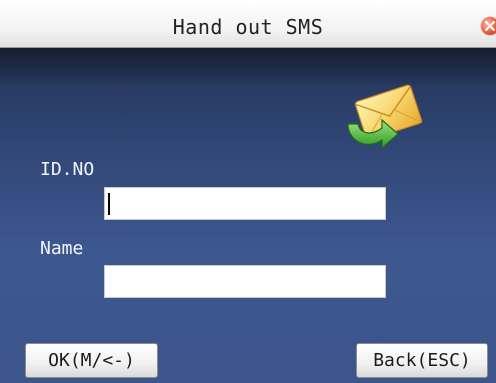 The width and height of the screenshot is (496, 383). Describe the element at coordinates (245, 203) in the screenshot. I see `id-no-field` at that location.